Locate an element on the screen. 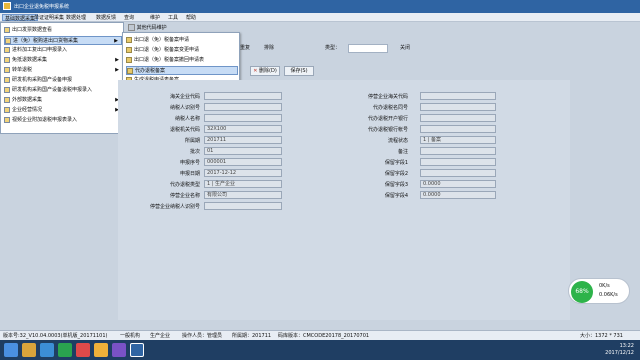 The height and width of the screenshot is (360, 640). start-icon is located at coordinates (11, 350).